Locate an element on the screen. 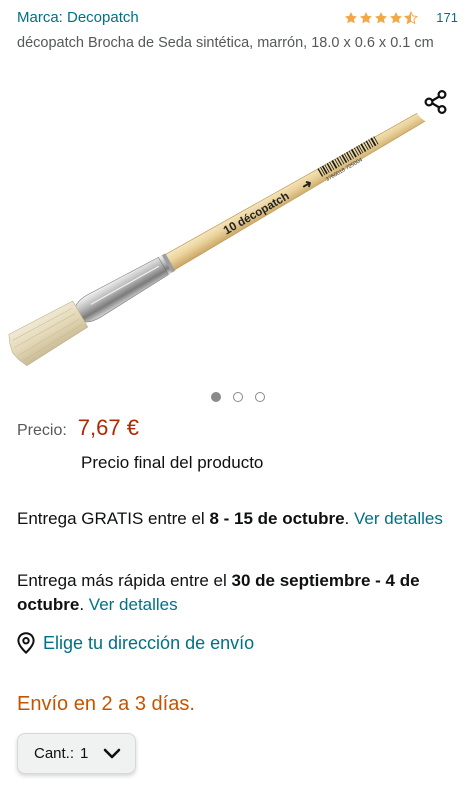 This screenshot has width=475, height=796. rating: 171 is located at coordinates (401, 17).